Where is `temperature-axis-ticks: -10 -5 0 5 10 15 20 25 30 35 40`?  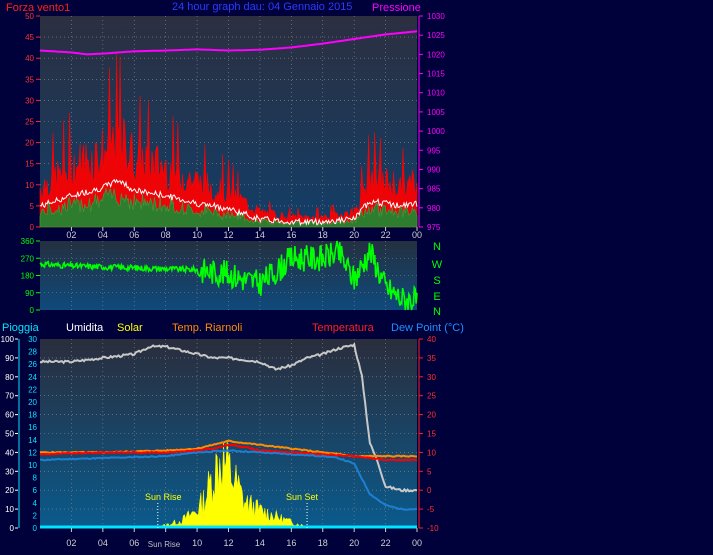 temperature-axis-ticks: -10 -5 0 5 10 15 20 25 30 35 40 is located at coordinates (428, 434).